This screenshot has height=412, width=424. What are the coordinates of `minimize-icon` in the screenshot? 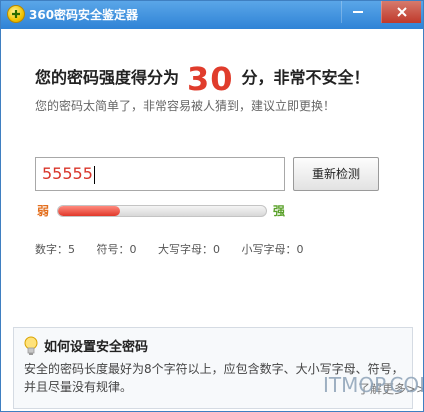 It's located at (357, 12).